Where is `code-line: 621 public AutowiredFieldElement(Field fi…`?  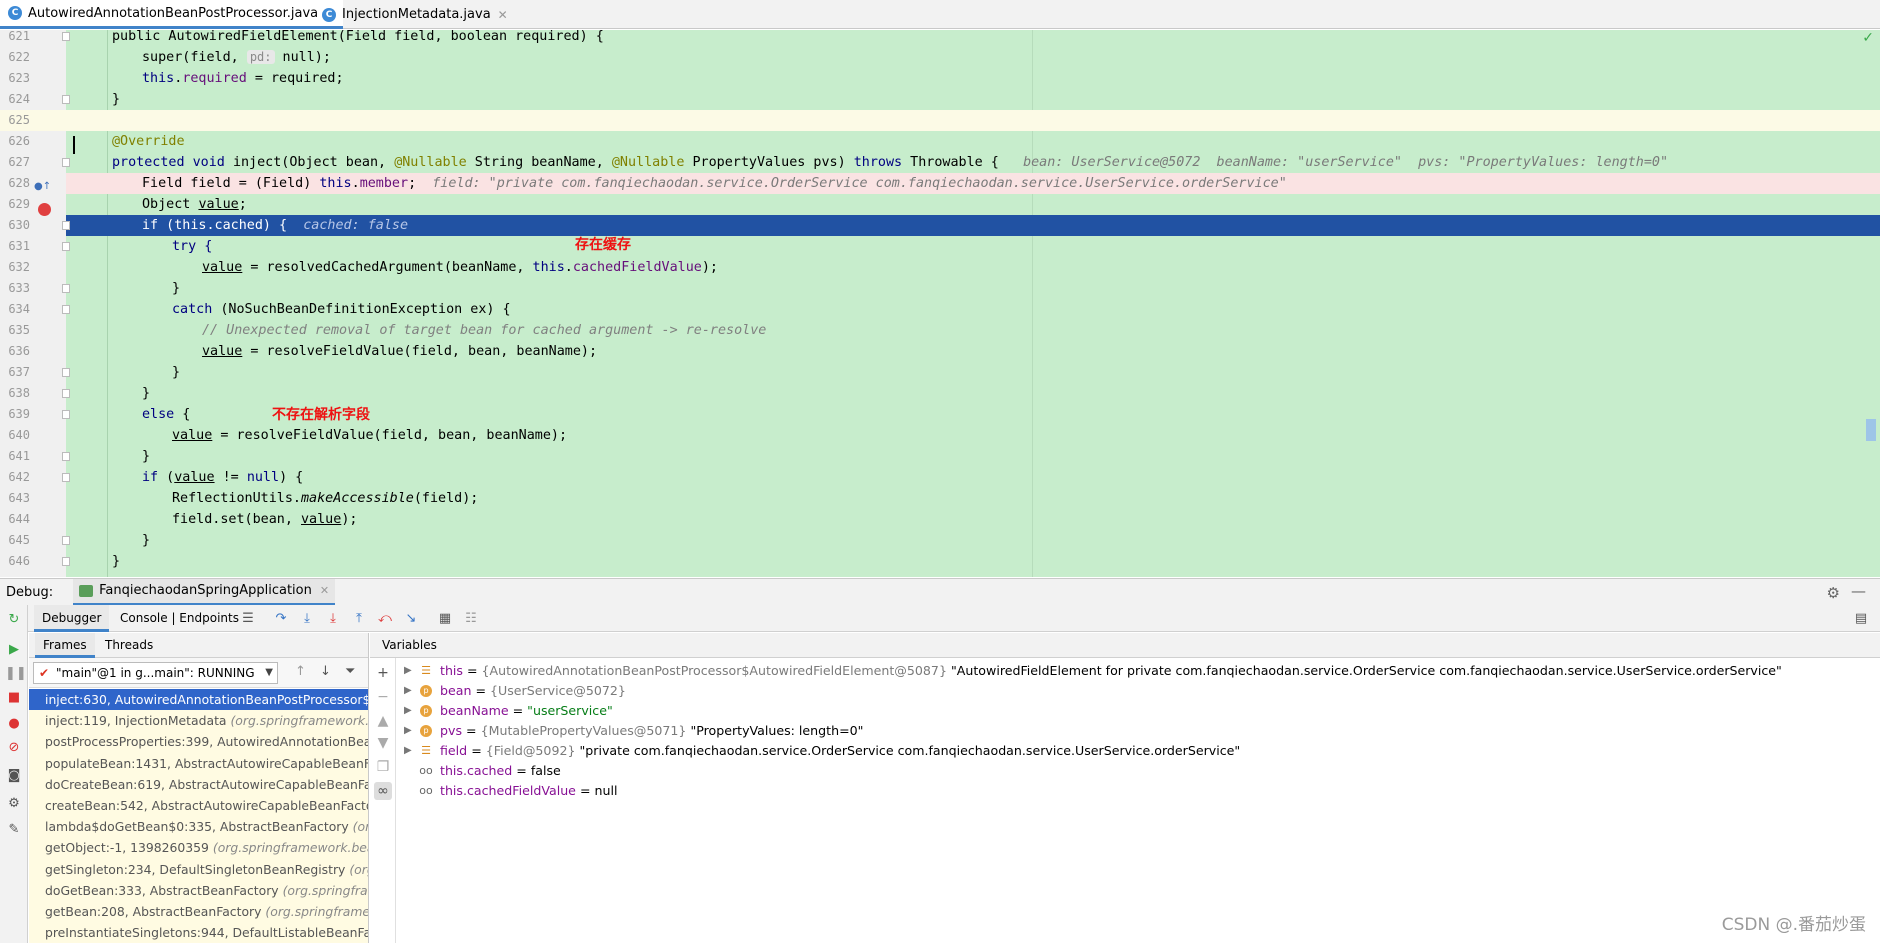 code-line: 621 public AutowiredFieldElement(Field fi… is located at coordinates (940, 38).